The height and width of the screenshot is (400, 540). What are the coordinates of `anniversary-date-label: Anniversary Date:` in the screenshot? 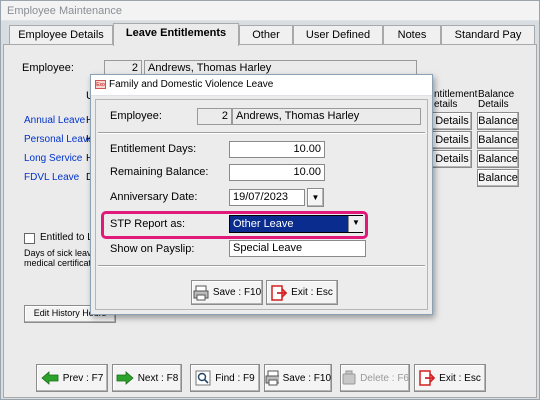 It's located at (154, 197).